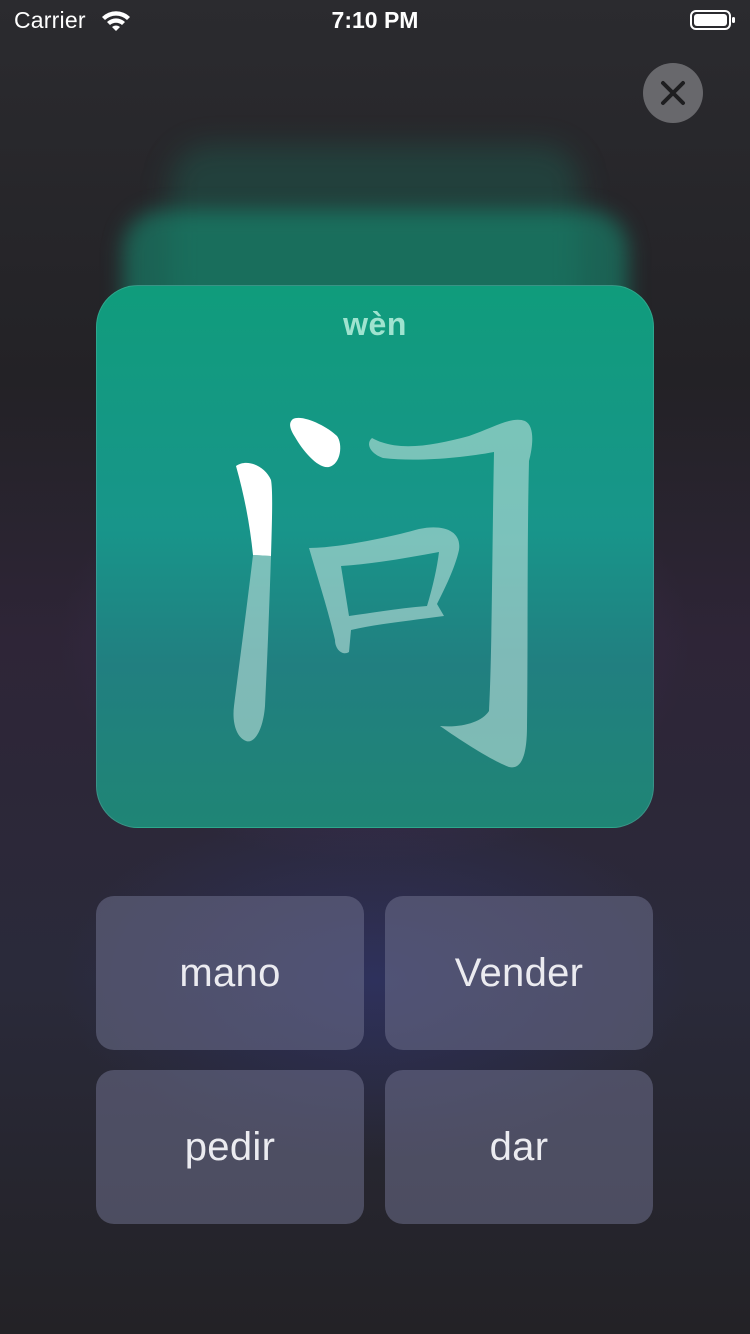  Describe the element at coordinates (712, 20) in the screenshot. I see `battery-icon` at that location.